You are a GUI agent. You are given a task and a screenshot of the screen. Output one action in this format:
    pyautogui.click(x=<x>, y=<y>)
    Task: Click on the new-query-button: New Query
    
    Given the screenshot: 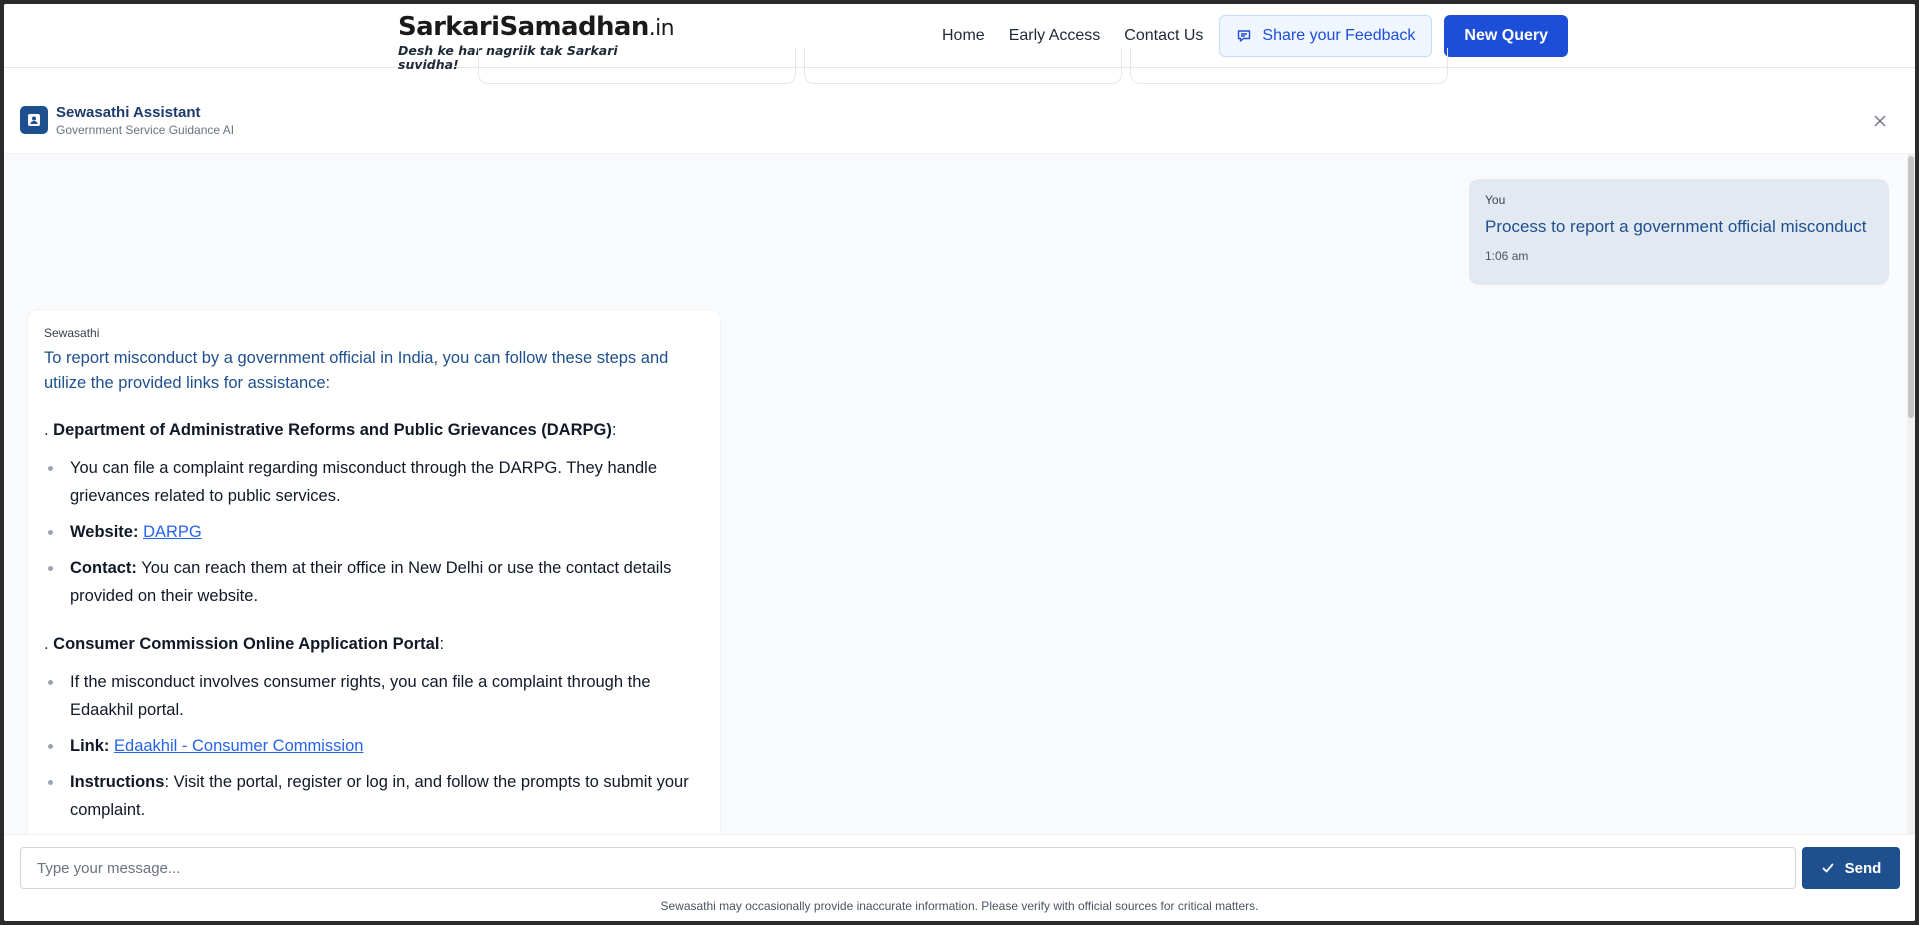 What is the action you would take?
    pyautogui.click(x=1506, y=36)
    